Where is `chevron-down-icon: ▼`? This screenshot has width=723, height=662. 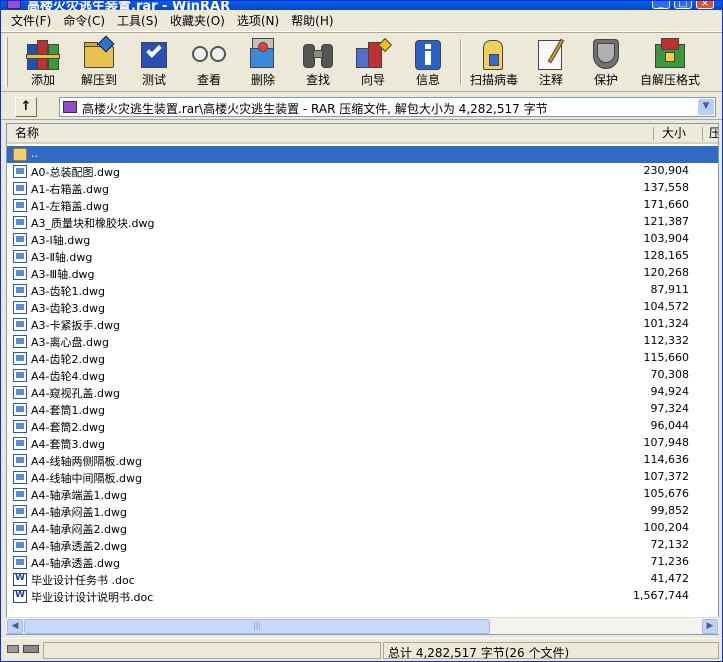
chevron-down-icon: ▼ is located at coordinates (706, 107).